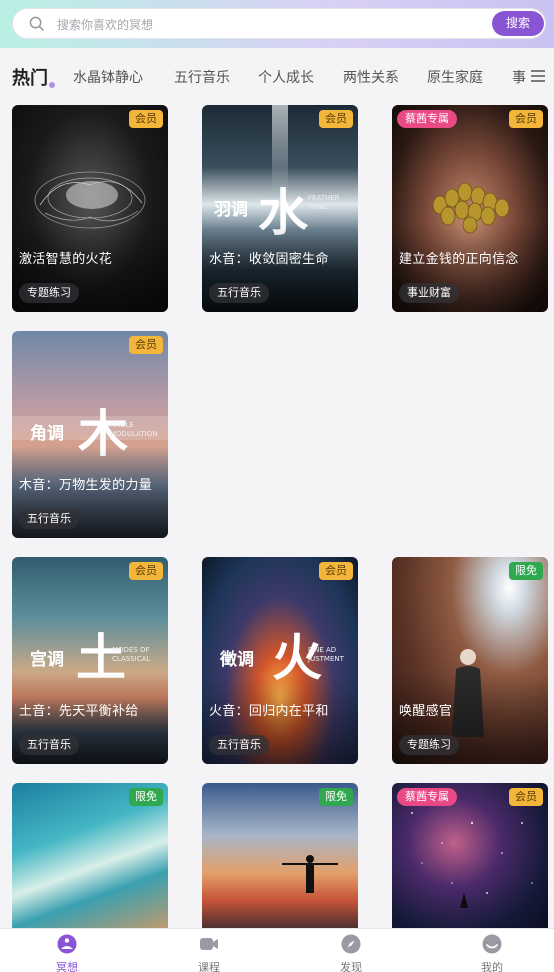  I want to click on profile-icon, so click(492, 944).